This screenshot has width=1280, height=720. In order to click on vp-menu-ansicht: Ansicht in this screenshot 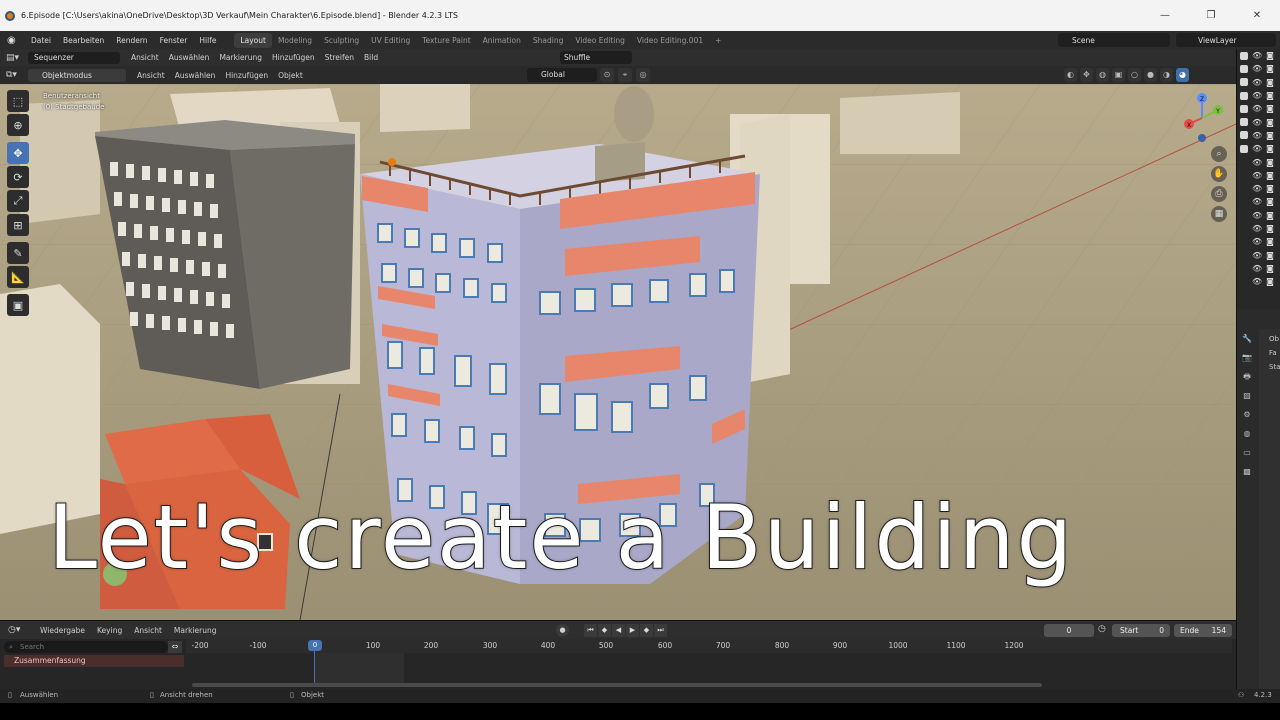, I will do `click(151, 75)`.